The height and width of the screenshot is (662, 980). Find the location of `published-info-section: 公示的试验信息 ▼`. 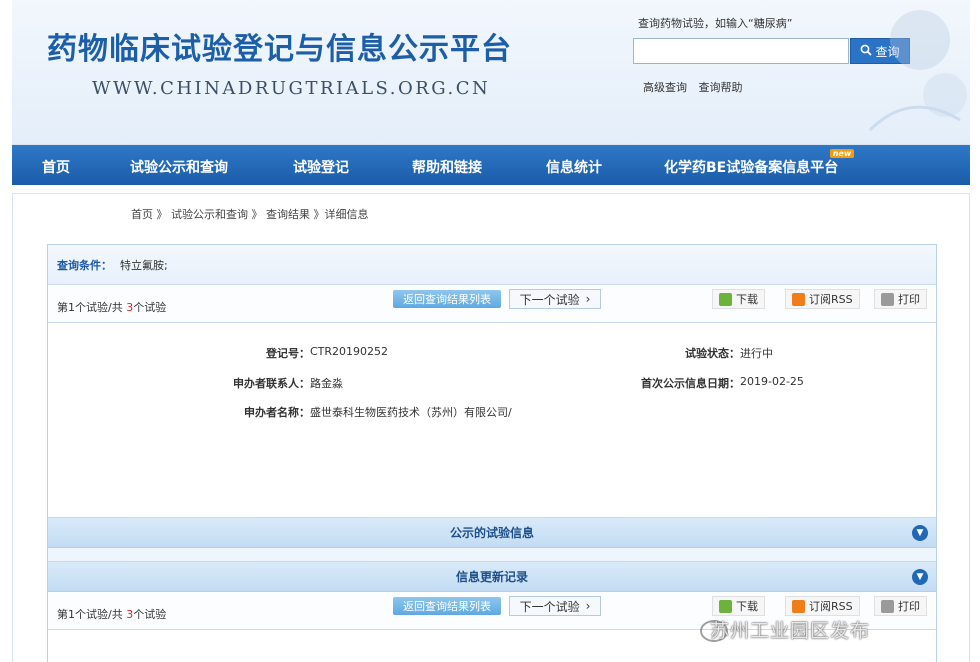

published-info-section: 公示的试验信息 ▼ is located at coordinates (492, 533).